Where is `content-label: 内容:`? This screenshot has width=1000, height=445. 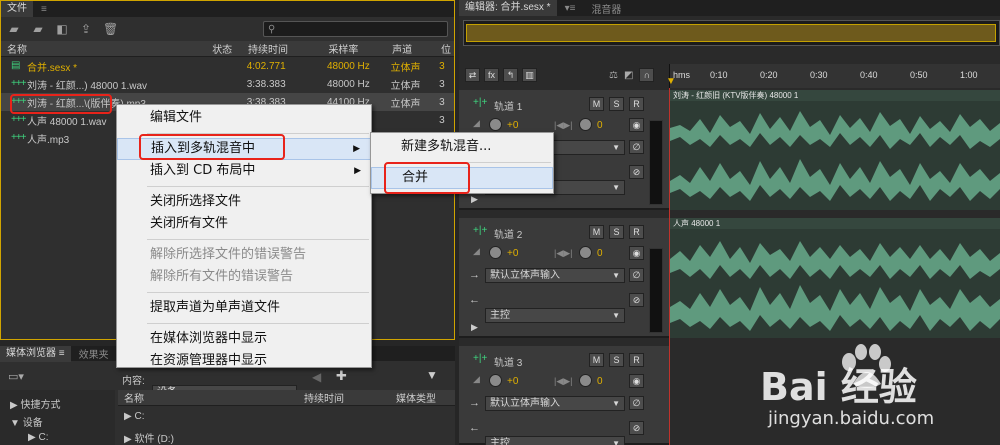 content-label: 内容: is located at coordinates (133, 381).